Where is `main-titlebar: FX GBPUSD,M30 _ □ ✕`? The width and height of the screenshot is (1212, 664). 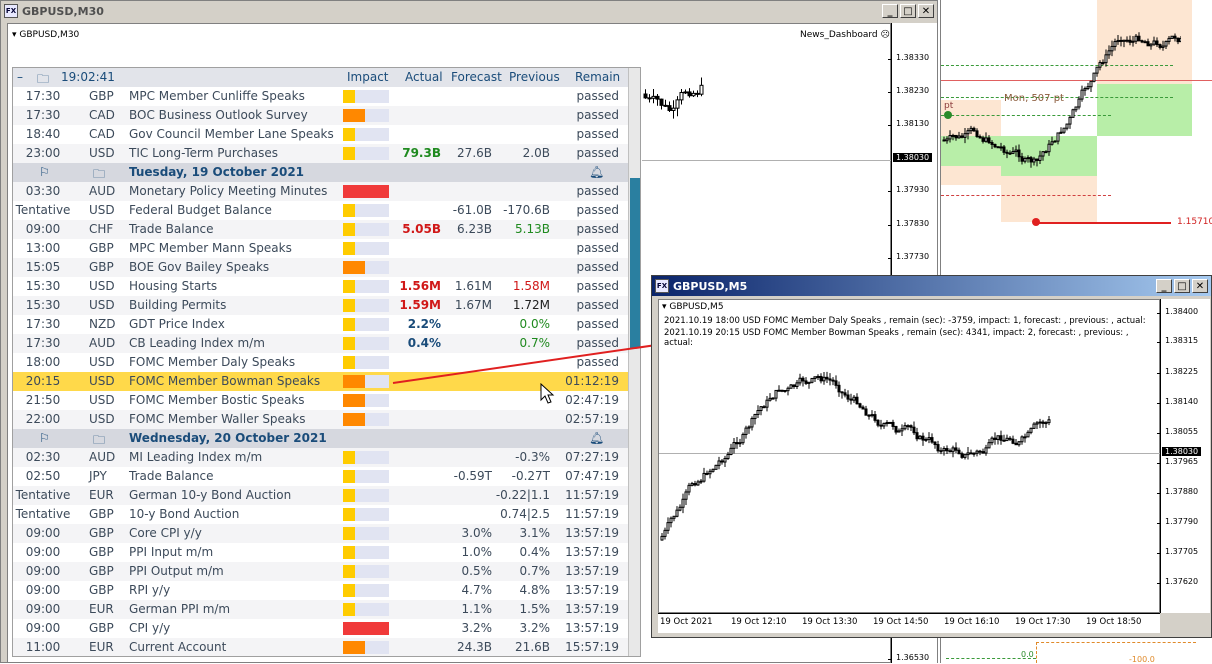
main-titlebar: FX GBPUSD,M30 _ □ ✕ is located at coordinates (469, 11).